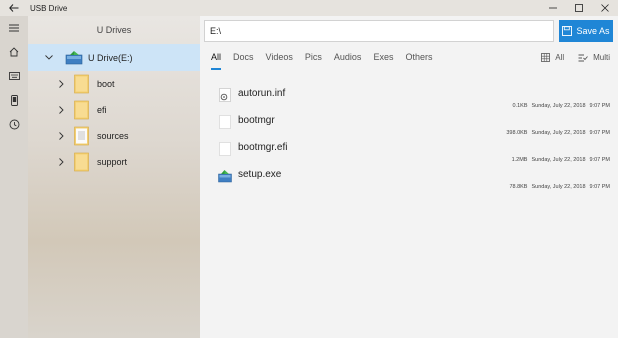 Image resolution: width=618 pixels, height=338 pixels. I want to click on tree-item-label: support, so click(112, 162).